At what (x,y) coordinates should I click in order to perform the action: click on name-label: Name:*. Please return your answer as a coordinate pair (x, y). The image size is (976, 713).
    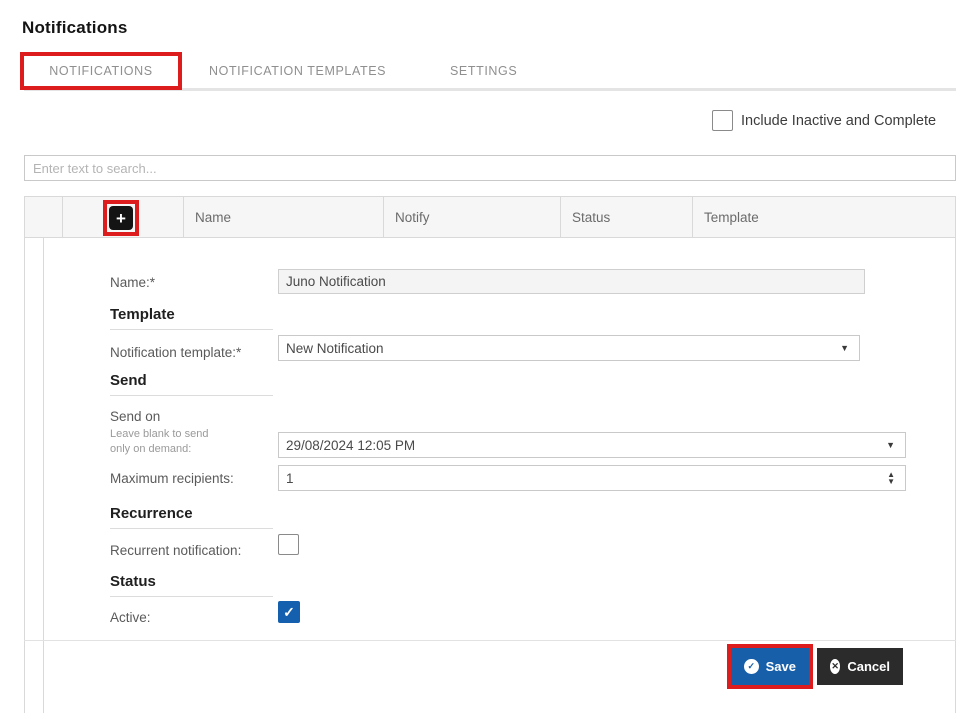
    Looking at the image, I should click on (133, 282).